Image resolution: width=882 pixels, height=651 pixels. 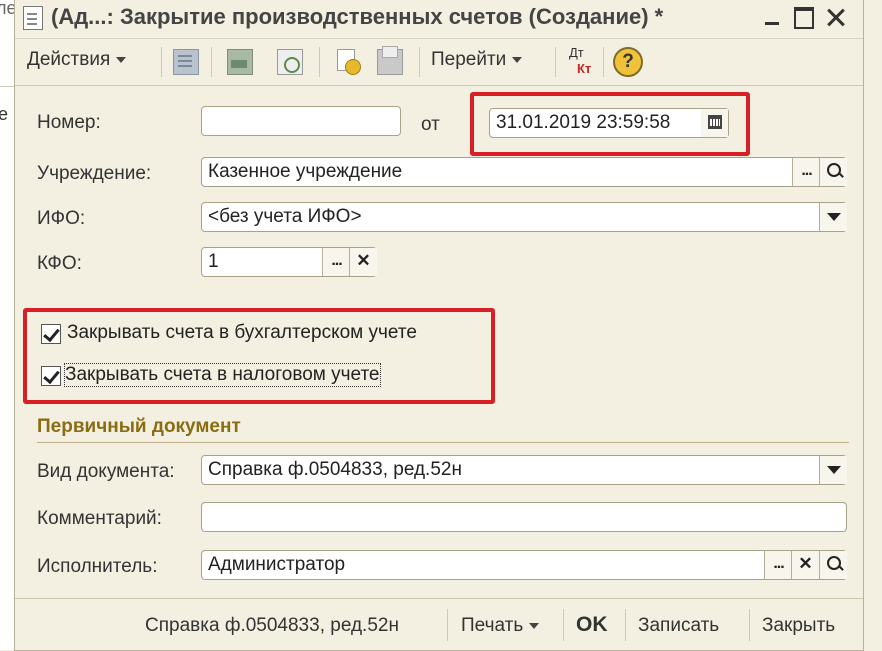 I want to click on ok-button: OK, so click(x=592, y=625).